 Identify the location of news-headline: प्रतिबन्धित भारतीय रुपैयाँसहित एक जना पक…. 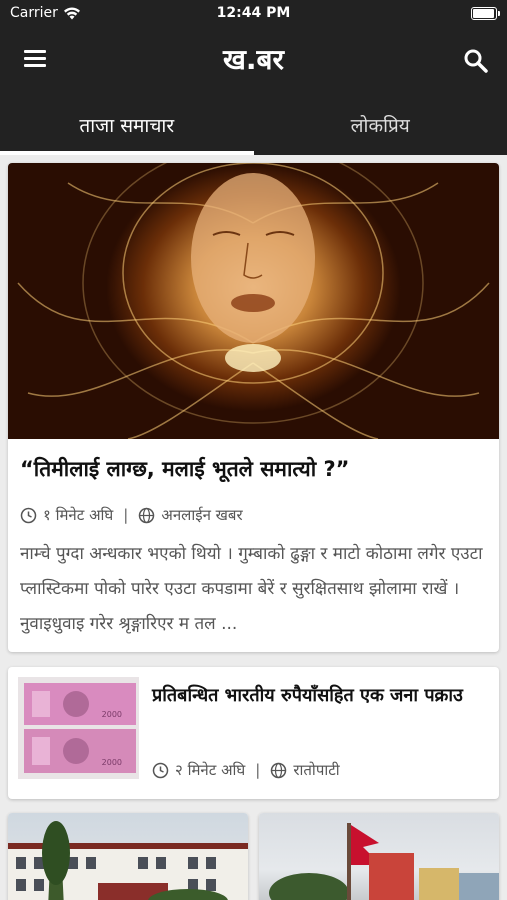
(318, 696).